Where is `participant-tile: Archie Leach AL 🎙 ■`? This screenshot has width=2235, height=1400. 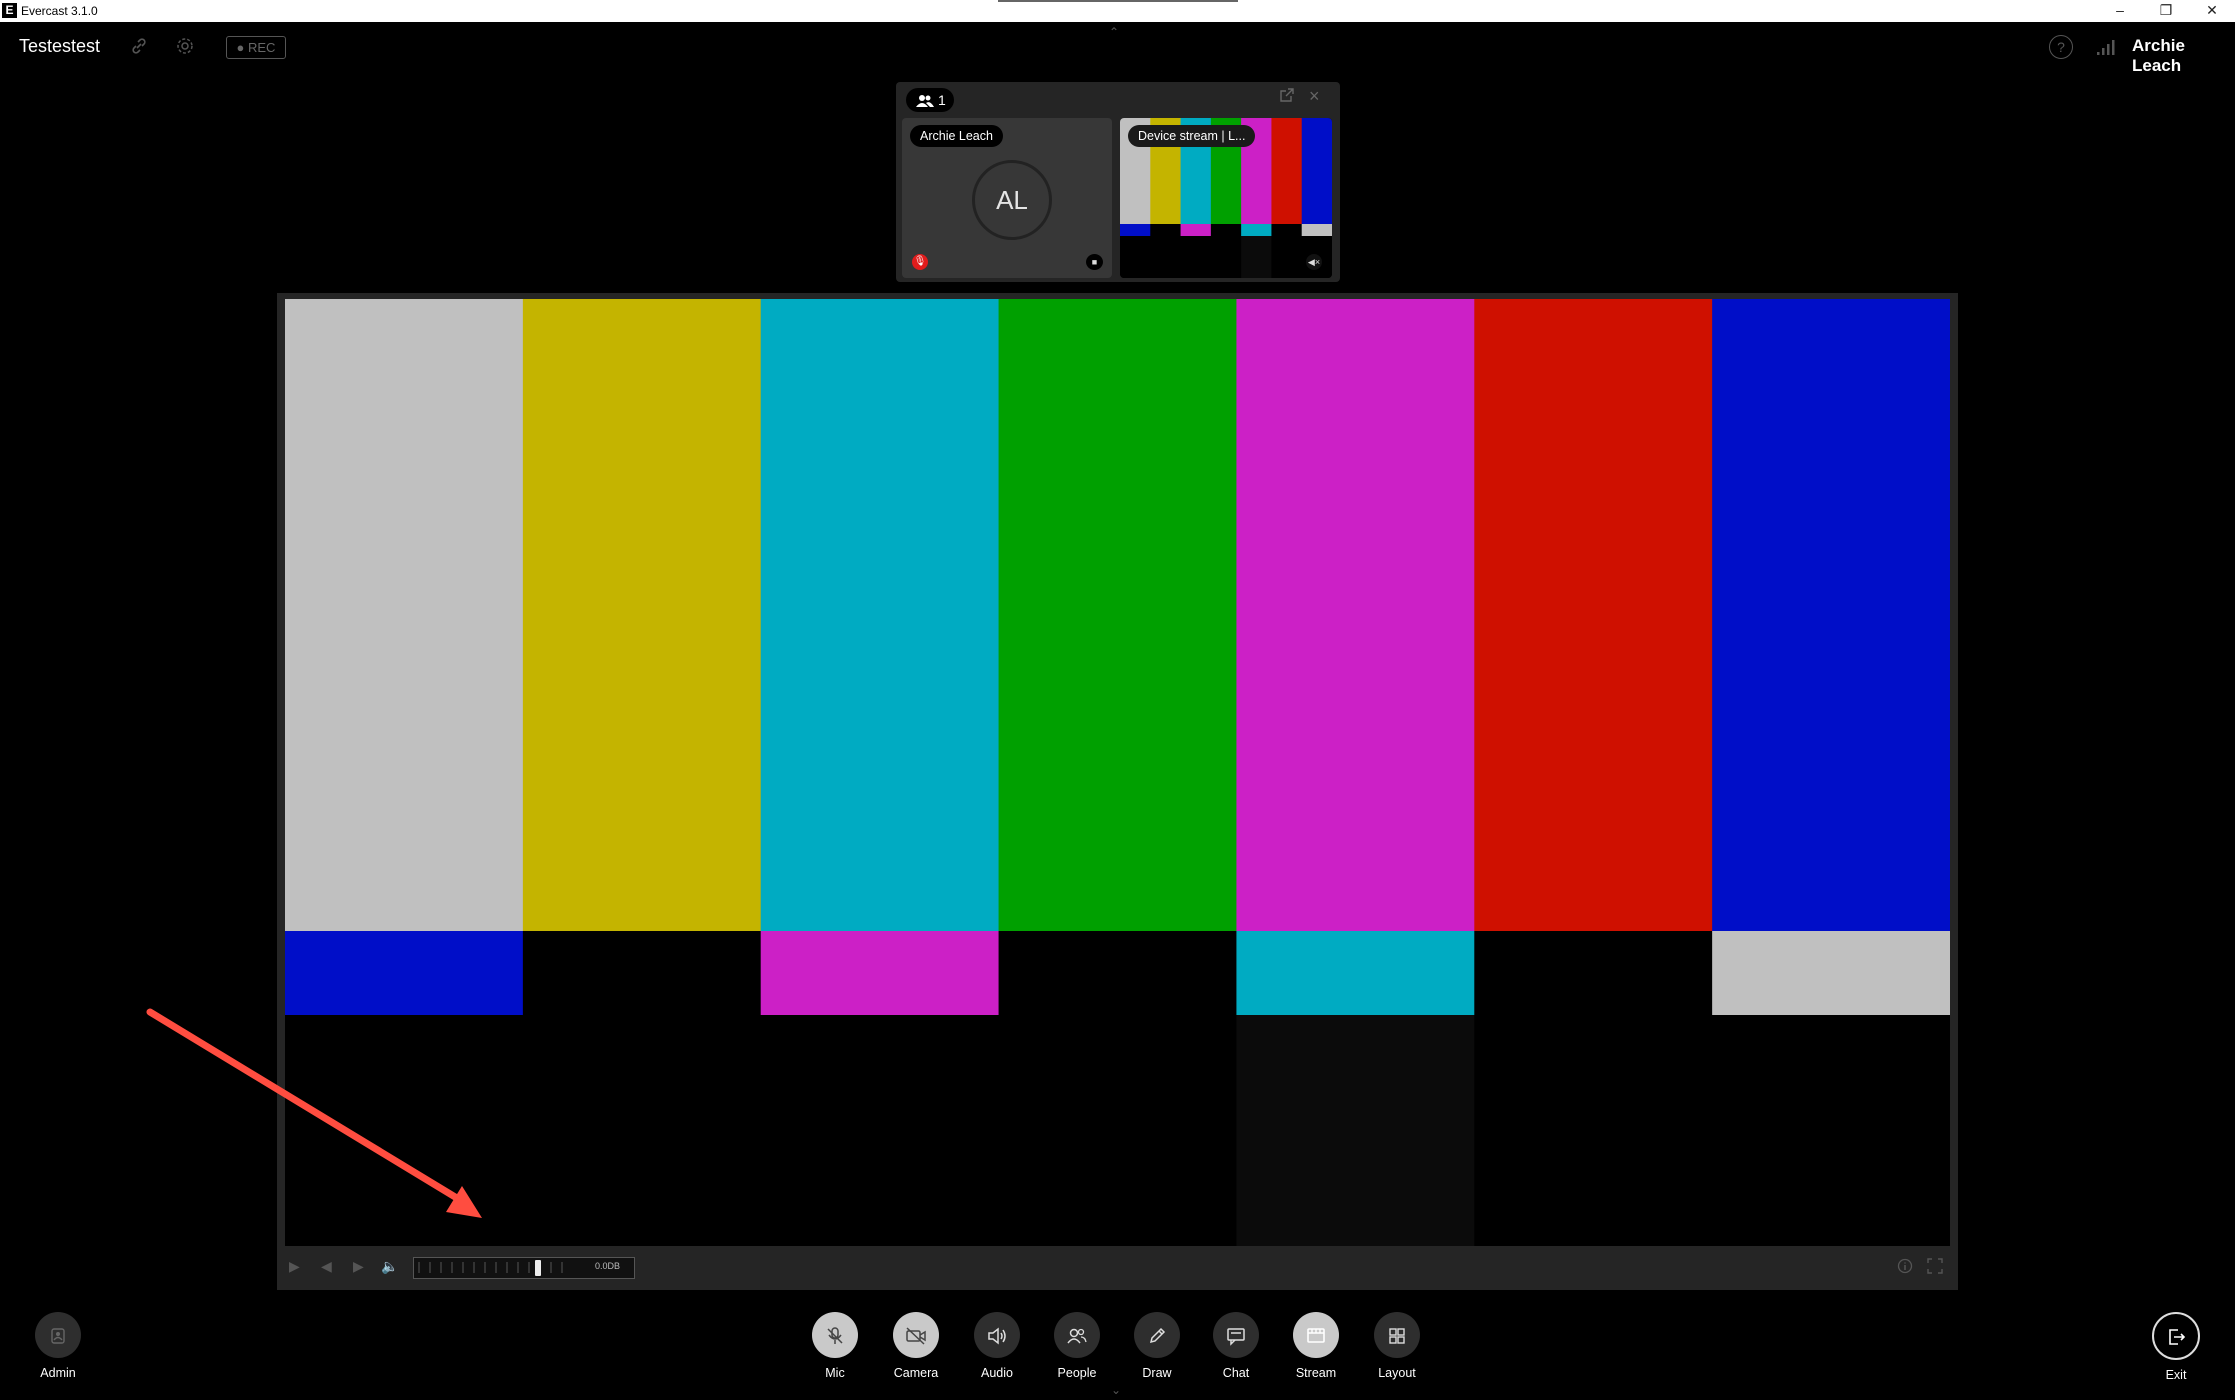
participant-tile: Archie Leach AL 🎙 ■ is located at coordinates (1007, 198).